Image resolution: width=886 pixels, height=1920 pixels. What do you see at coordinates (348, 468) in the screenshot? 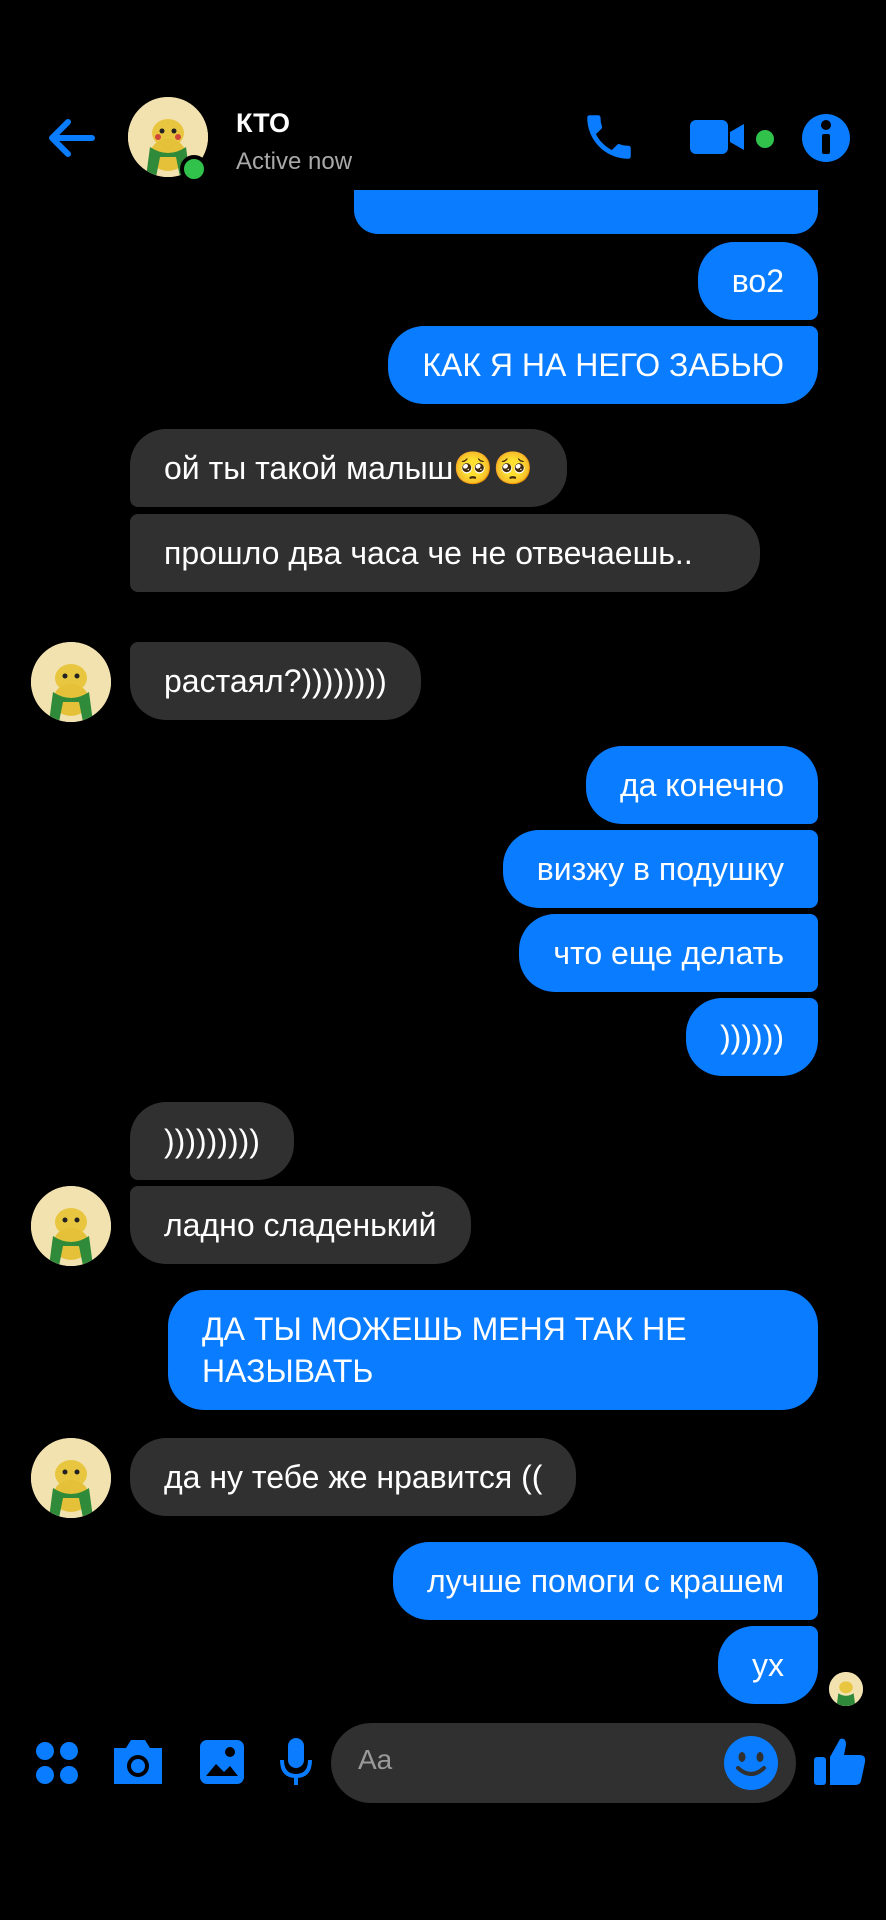
I see `message-bubble: ой ты такой малыш🥺🥺` at bounding box center [348, 468].